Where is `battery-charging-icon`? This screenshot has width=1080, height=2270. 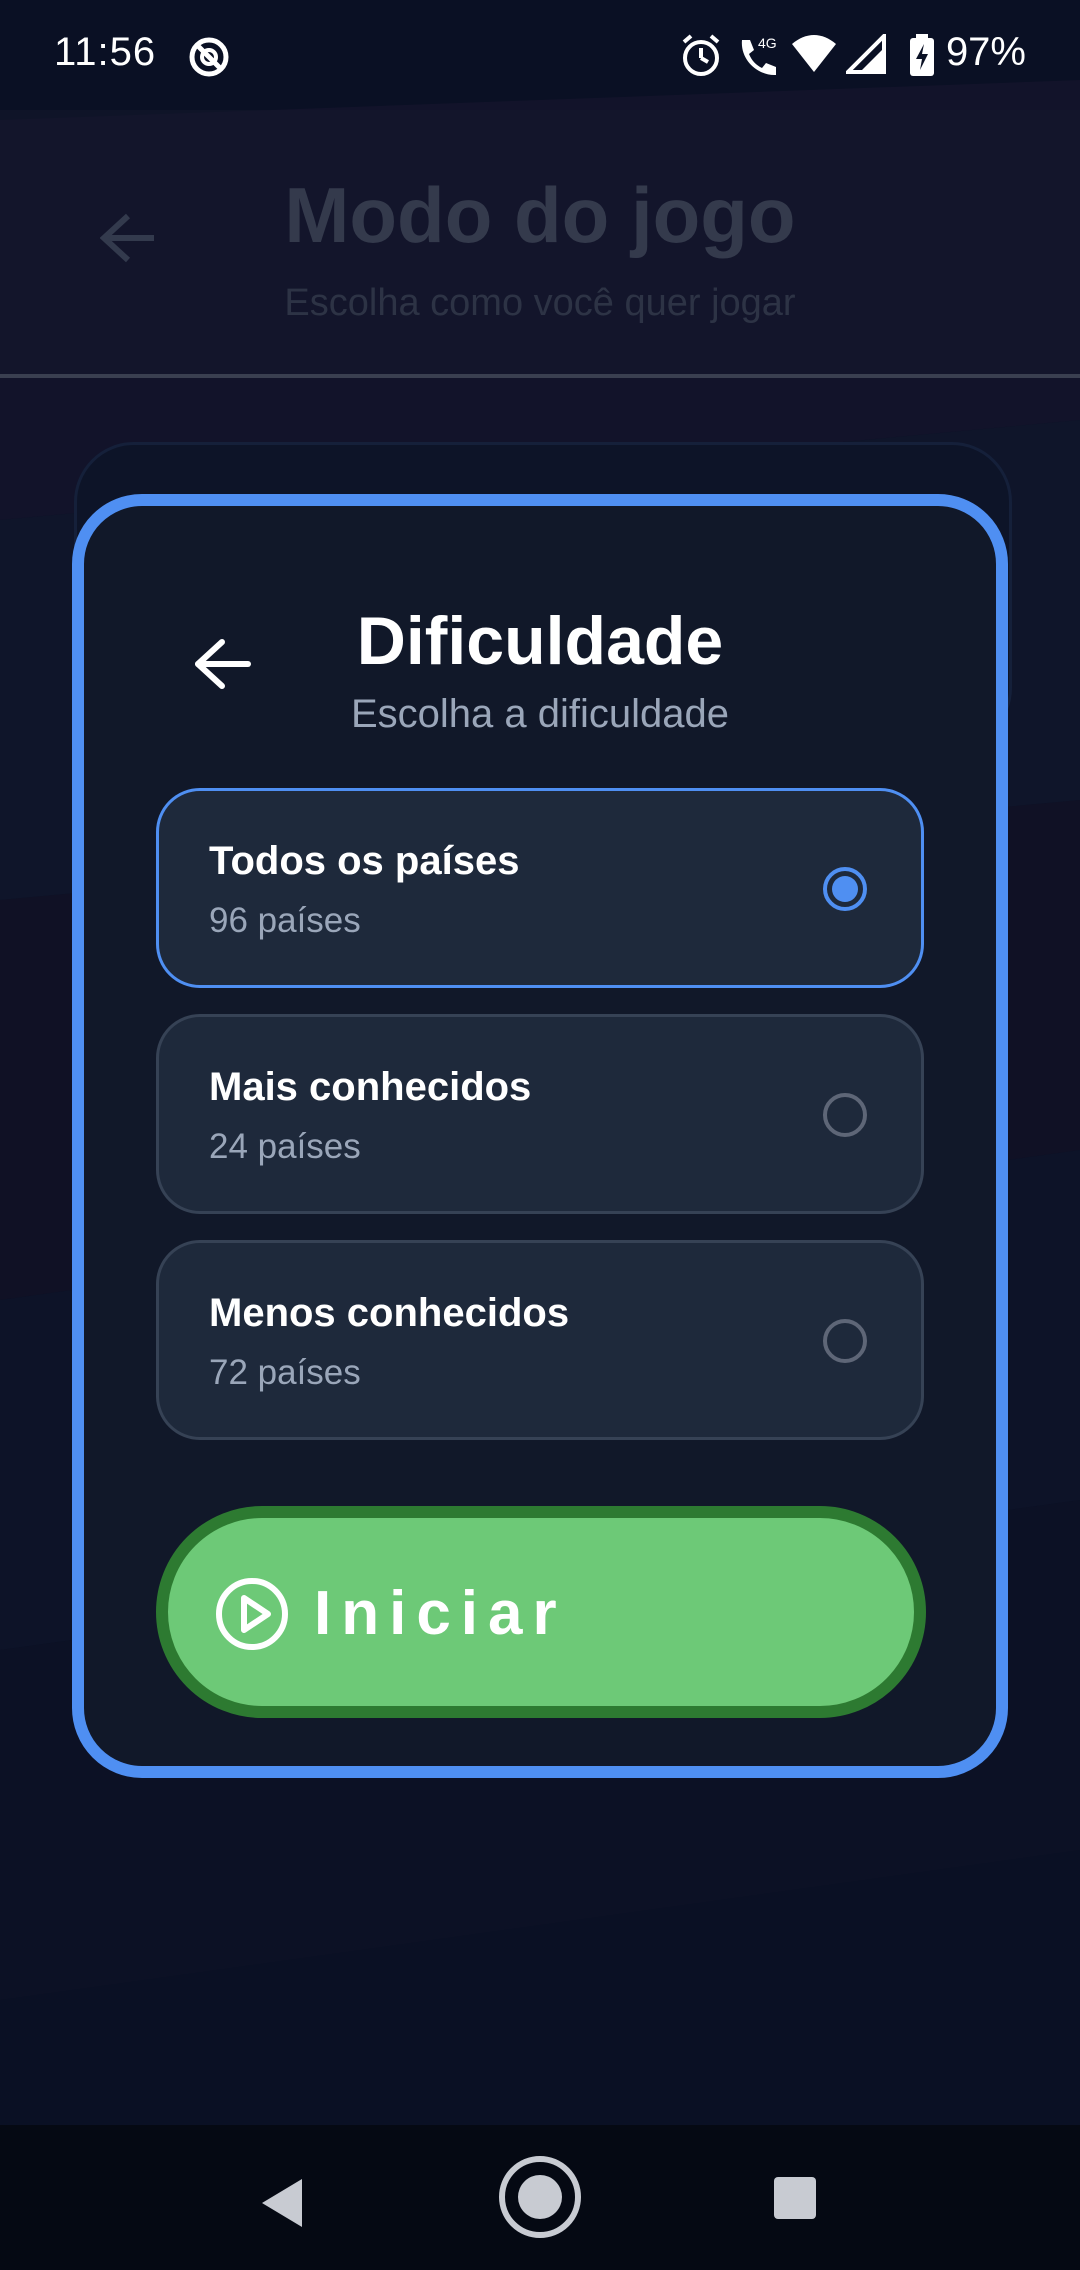 battery-charging-icon is located at coordinates (922, 58).